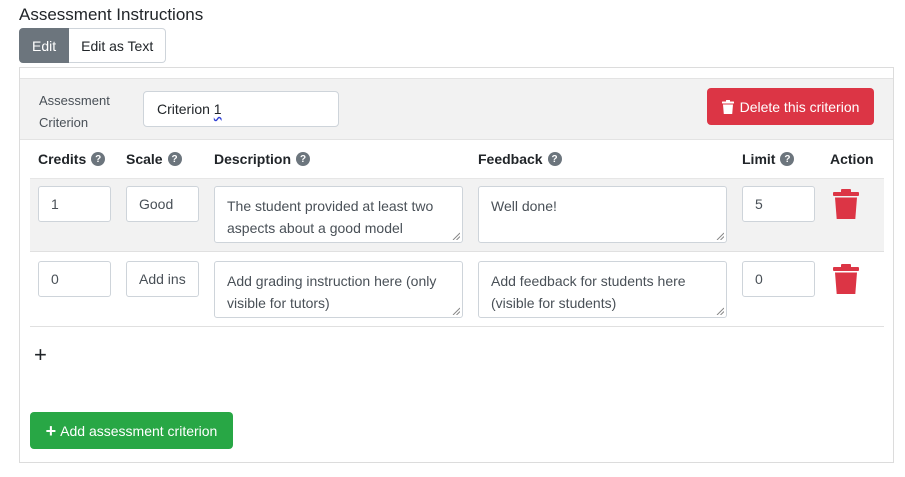 Image resolution: width=905 pixels, height=477 pixels. What do you see at coordinates (217, 109) in the screenshot?
I see `criterion-name-suffix: 1` at bounding box center [217, 109].